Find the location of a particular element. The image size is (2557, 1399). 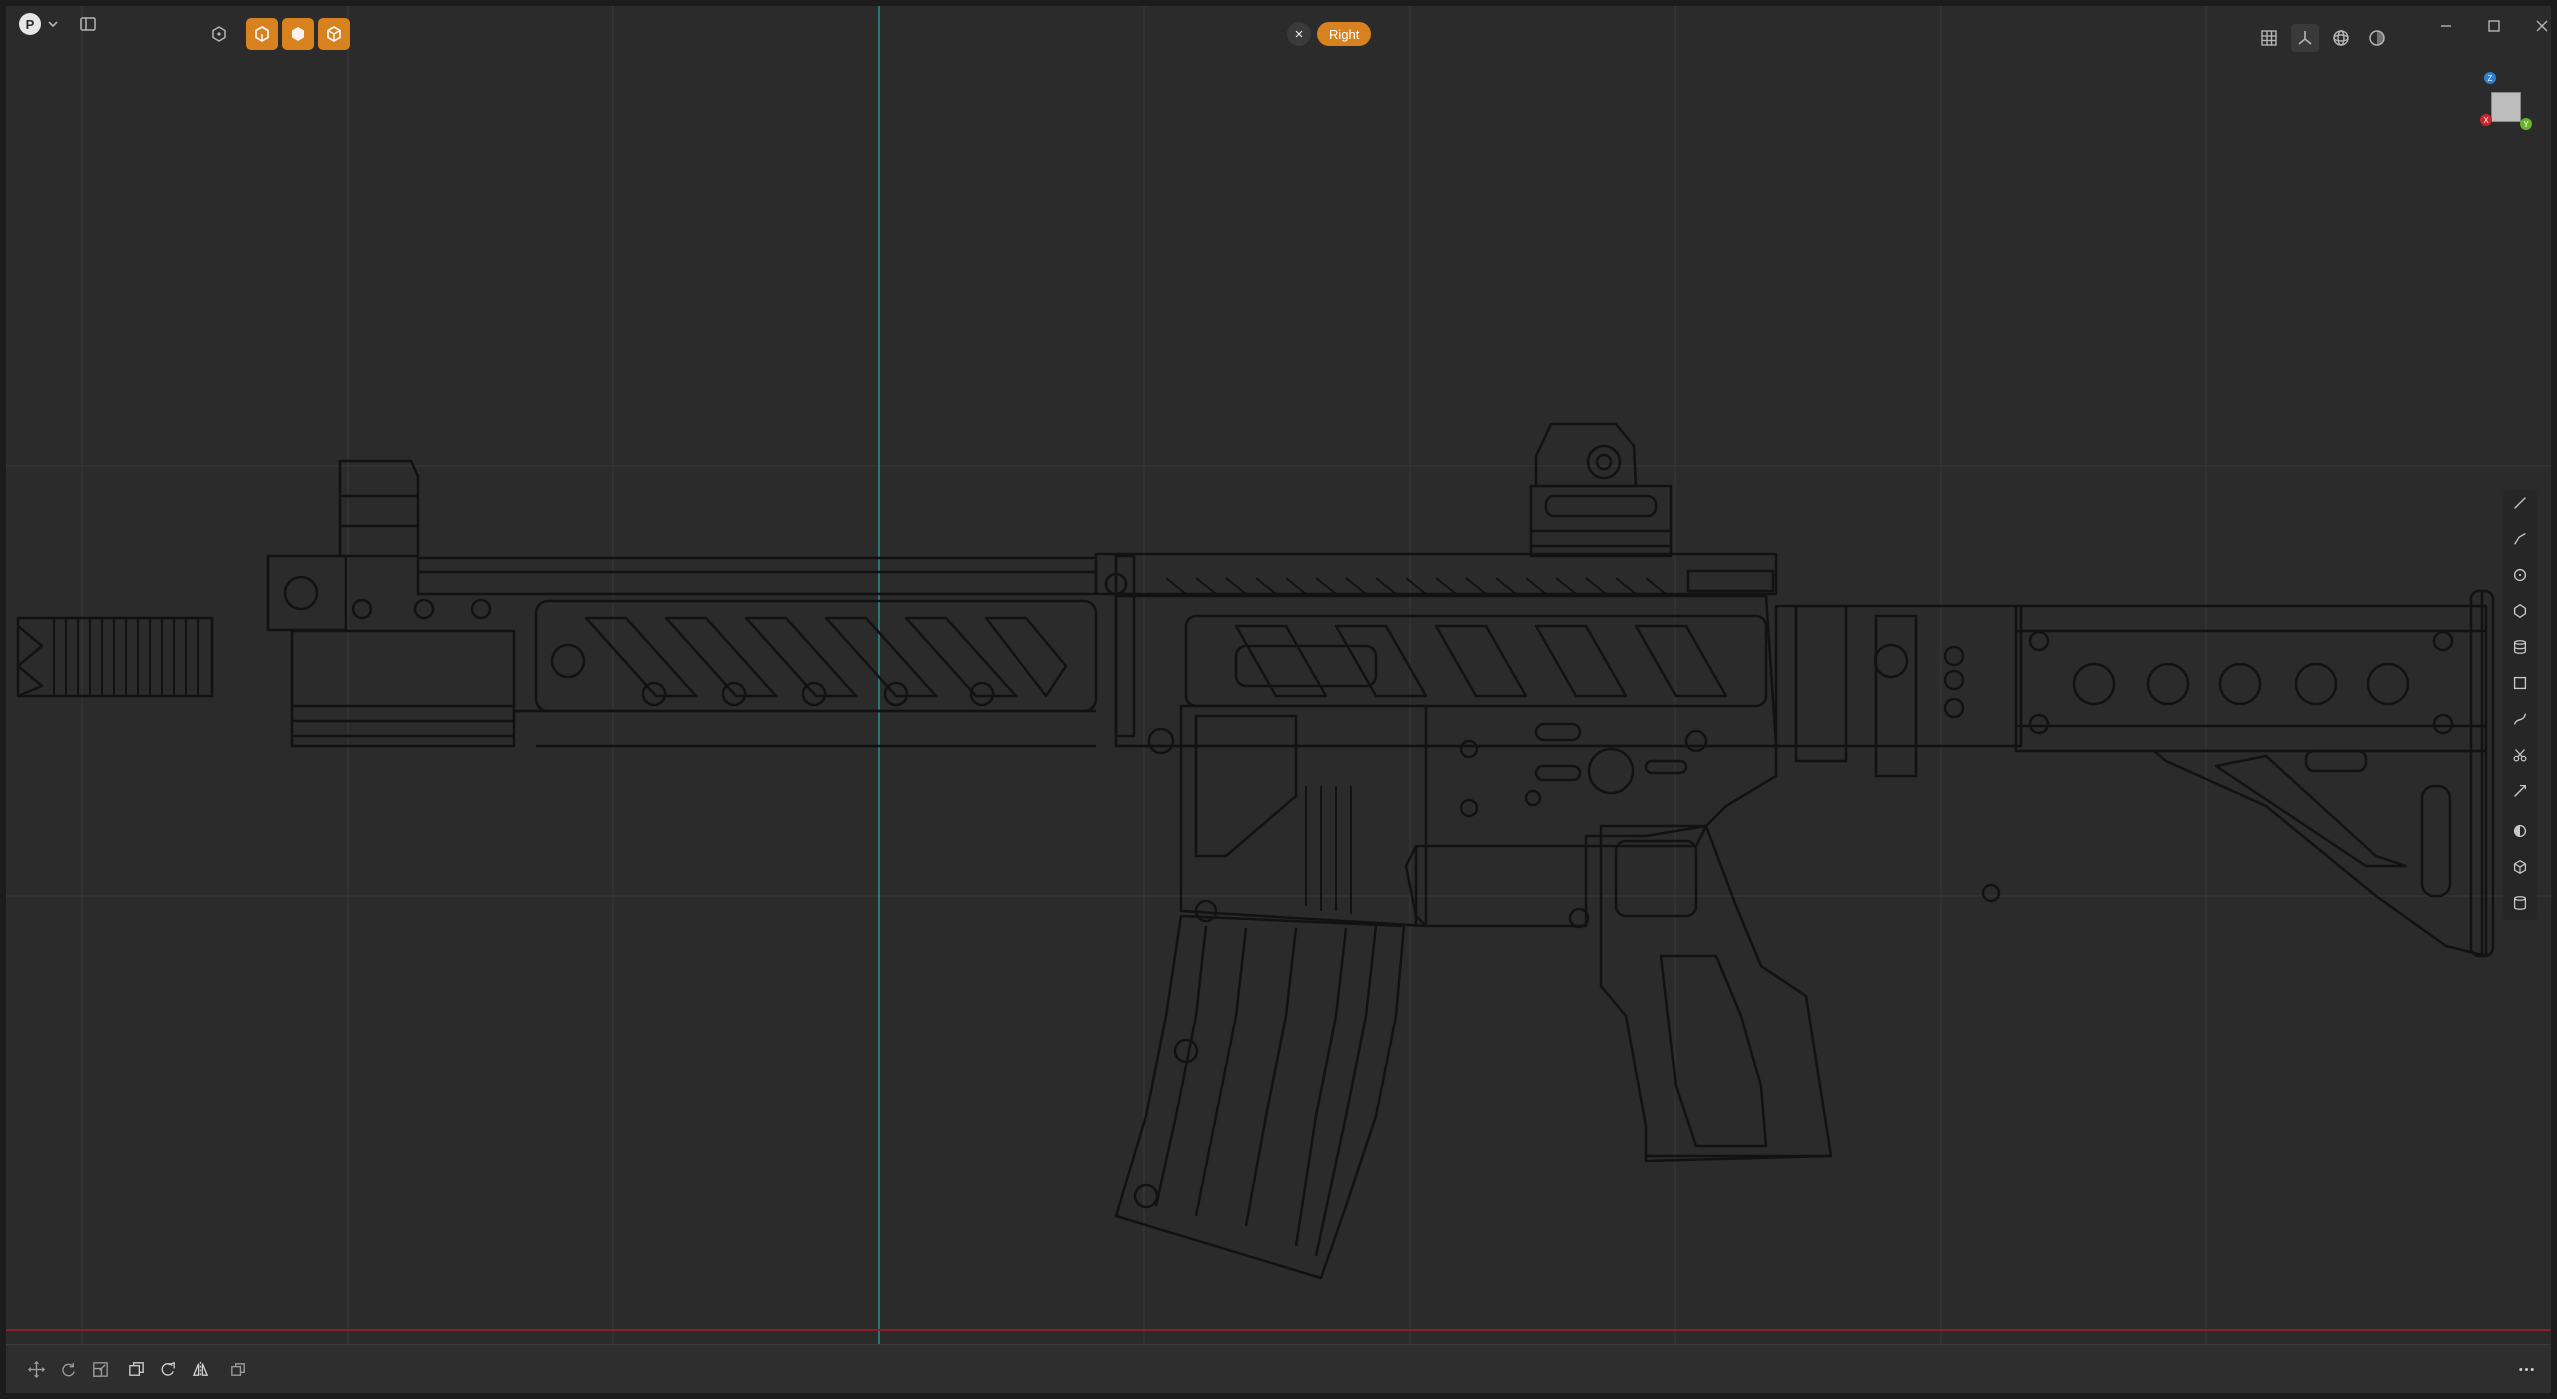

more-options-icon is located at coordinates (2526, 1369).